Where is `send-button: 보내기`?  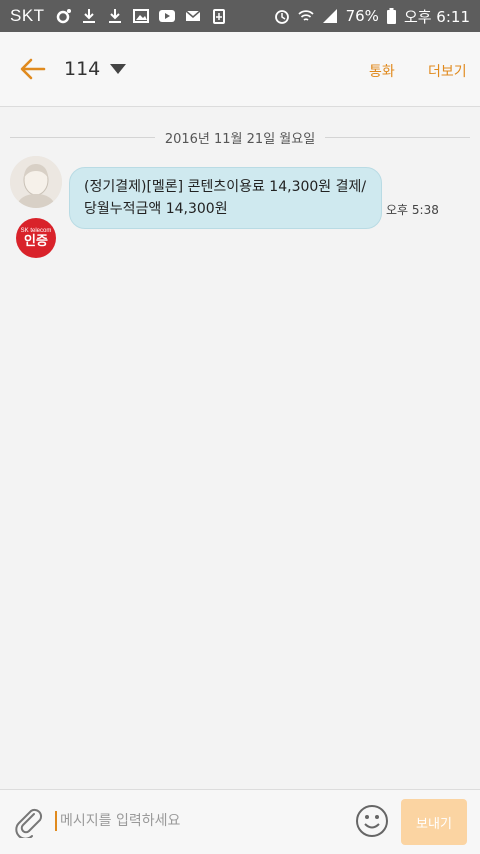 send-button: 보내기 is located at coordinates (434, 822).